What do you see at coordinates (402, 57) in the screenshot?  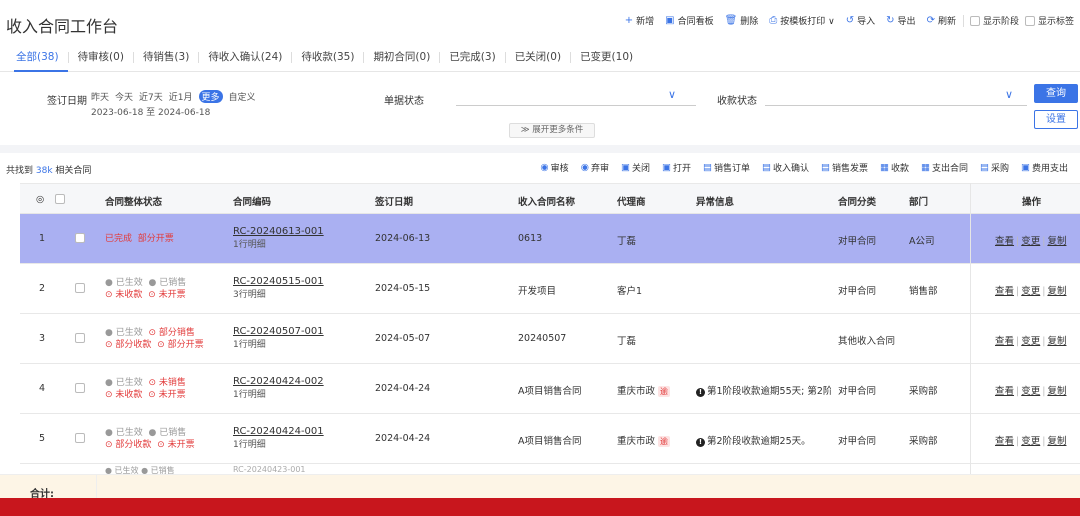 I see `tab-opening-contracts: 期初合同(0)` at bounding box center [402, 57].